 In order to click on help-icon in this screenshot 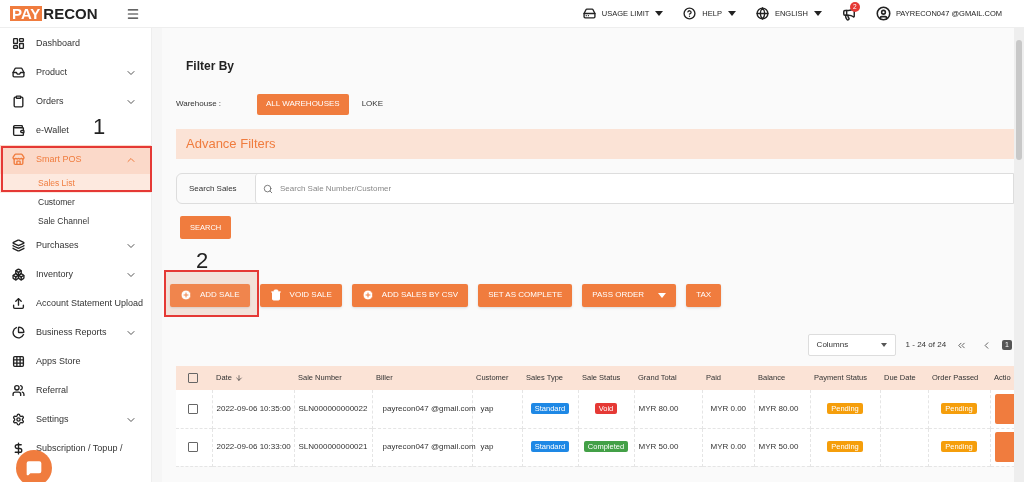, I will do `click(690, 13)`.